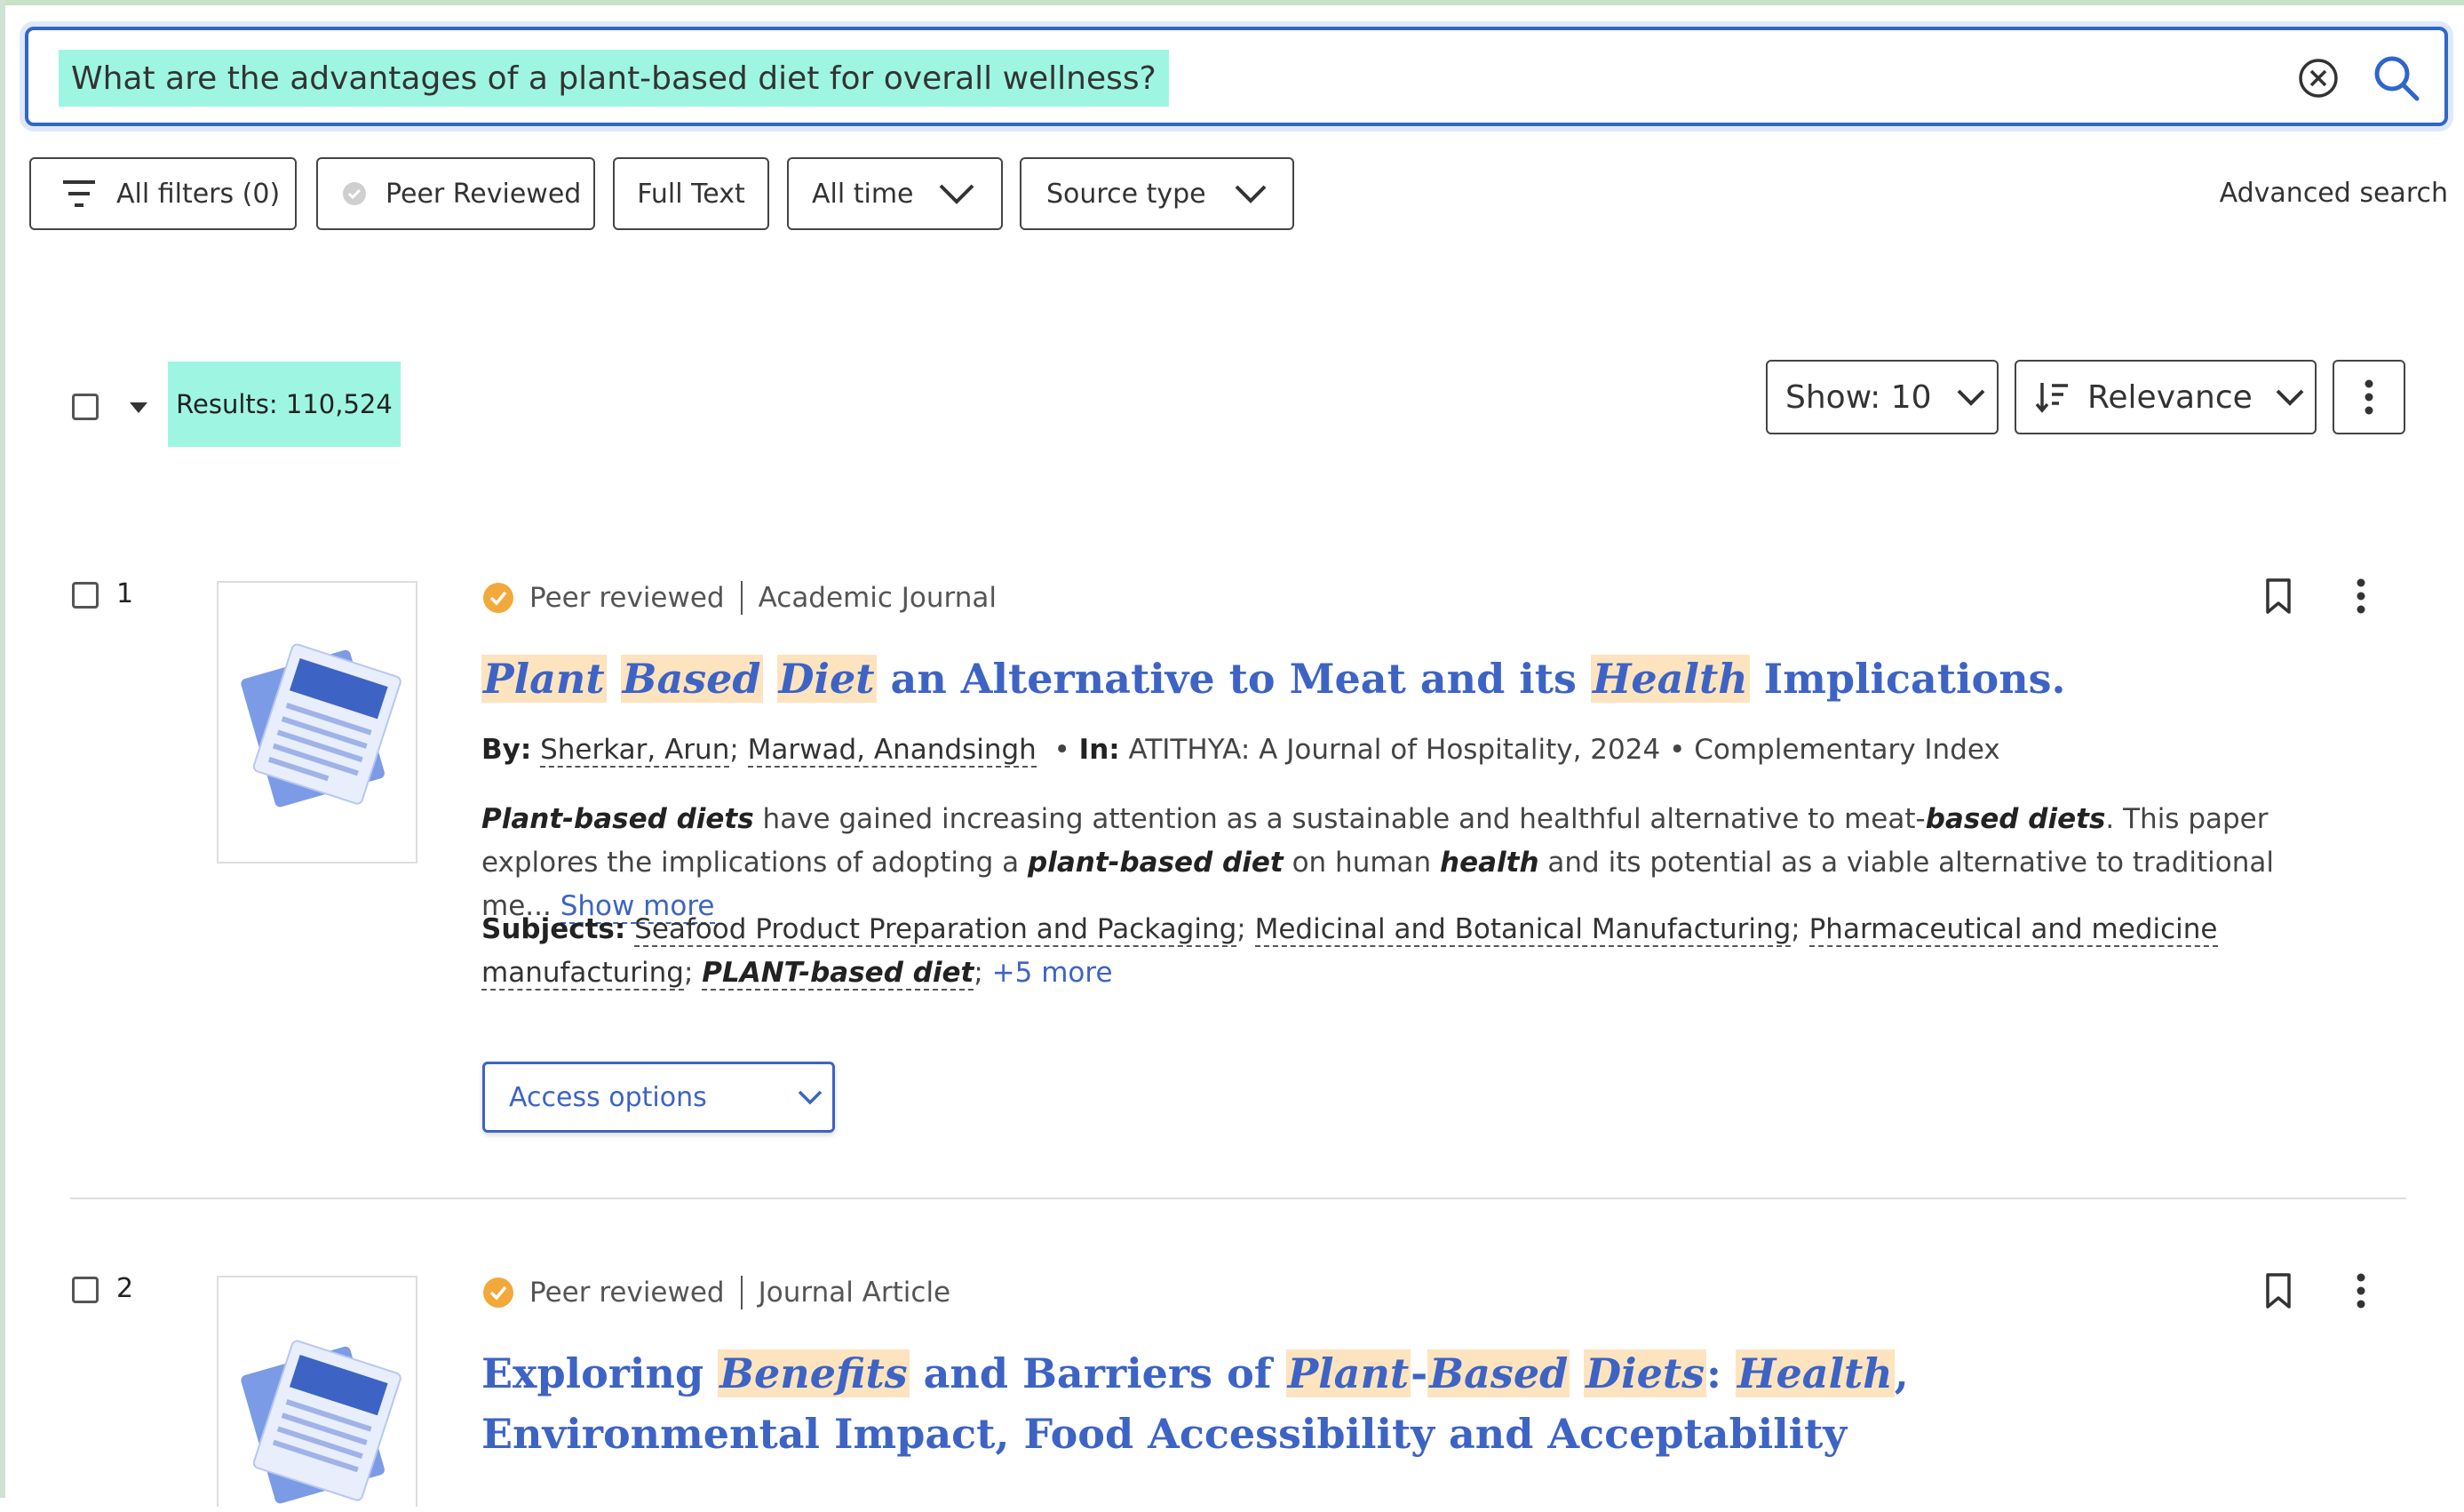  What do you see at coordinates (198, 194) in the screenshot?
I see `all-filters-label: All filters (0)` at bounding box center [198, 194].